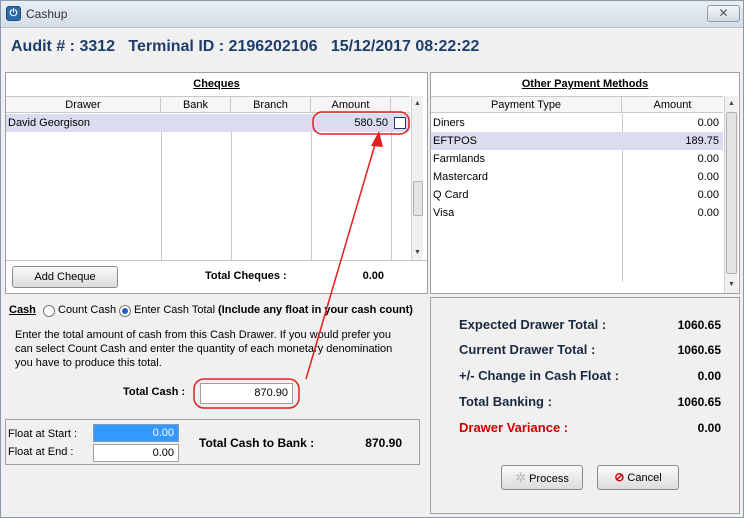 This screenshot has width=744, height=518. What do you see at coordinates (526, 105) in the screenshot?
I see `column-payment-type: Payment Type` at bounding box center [526, 105].